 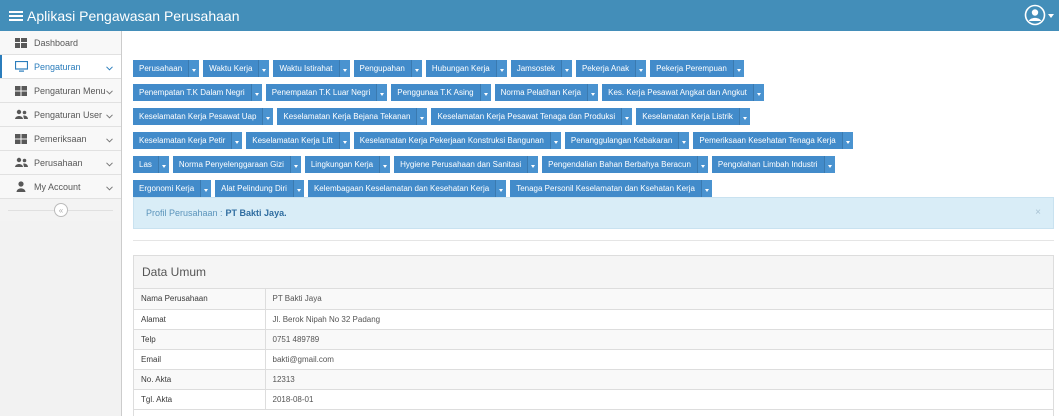 I want to click on sidebar-item-pengaturan-menu: Pengaturan Menu, so click(x=60, y=91).